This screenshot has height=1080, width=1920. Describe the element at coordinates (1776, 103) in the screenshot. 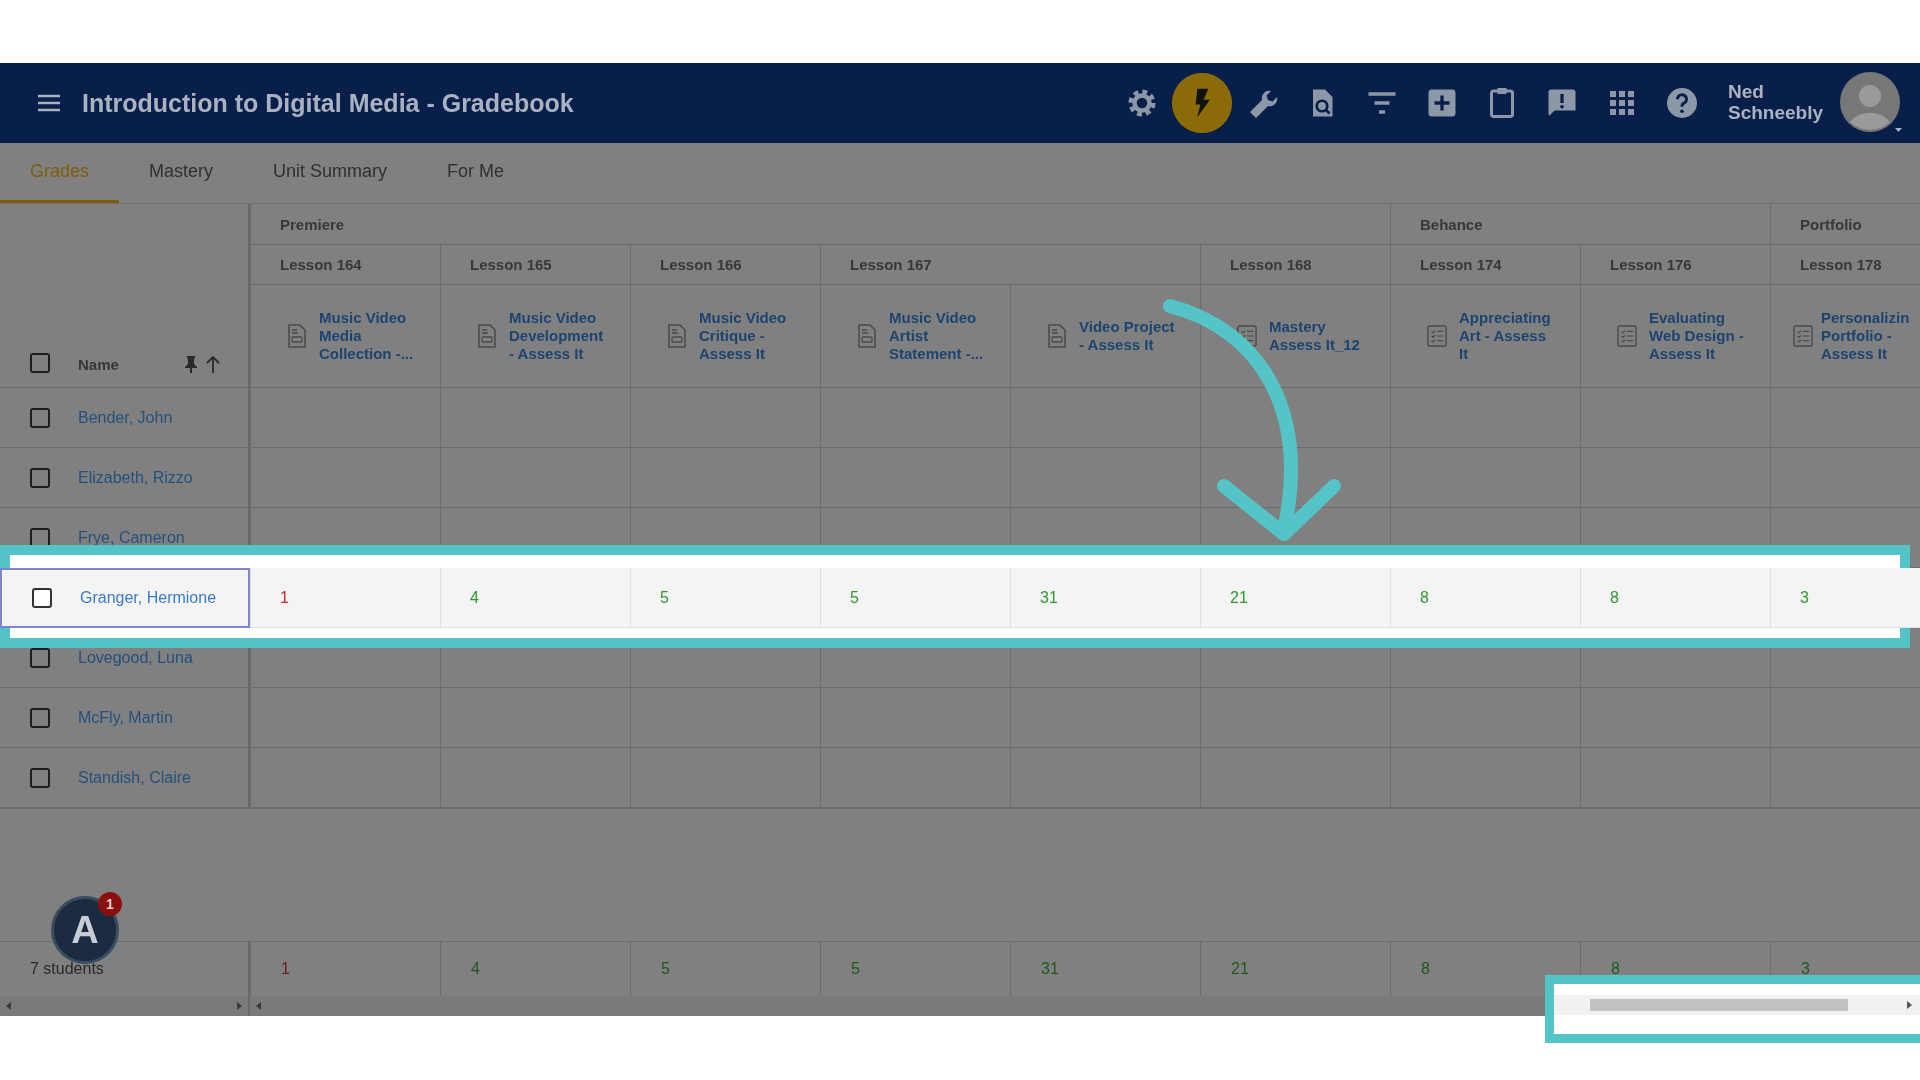

I see `user-name: Ned Schneebly` at that location.